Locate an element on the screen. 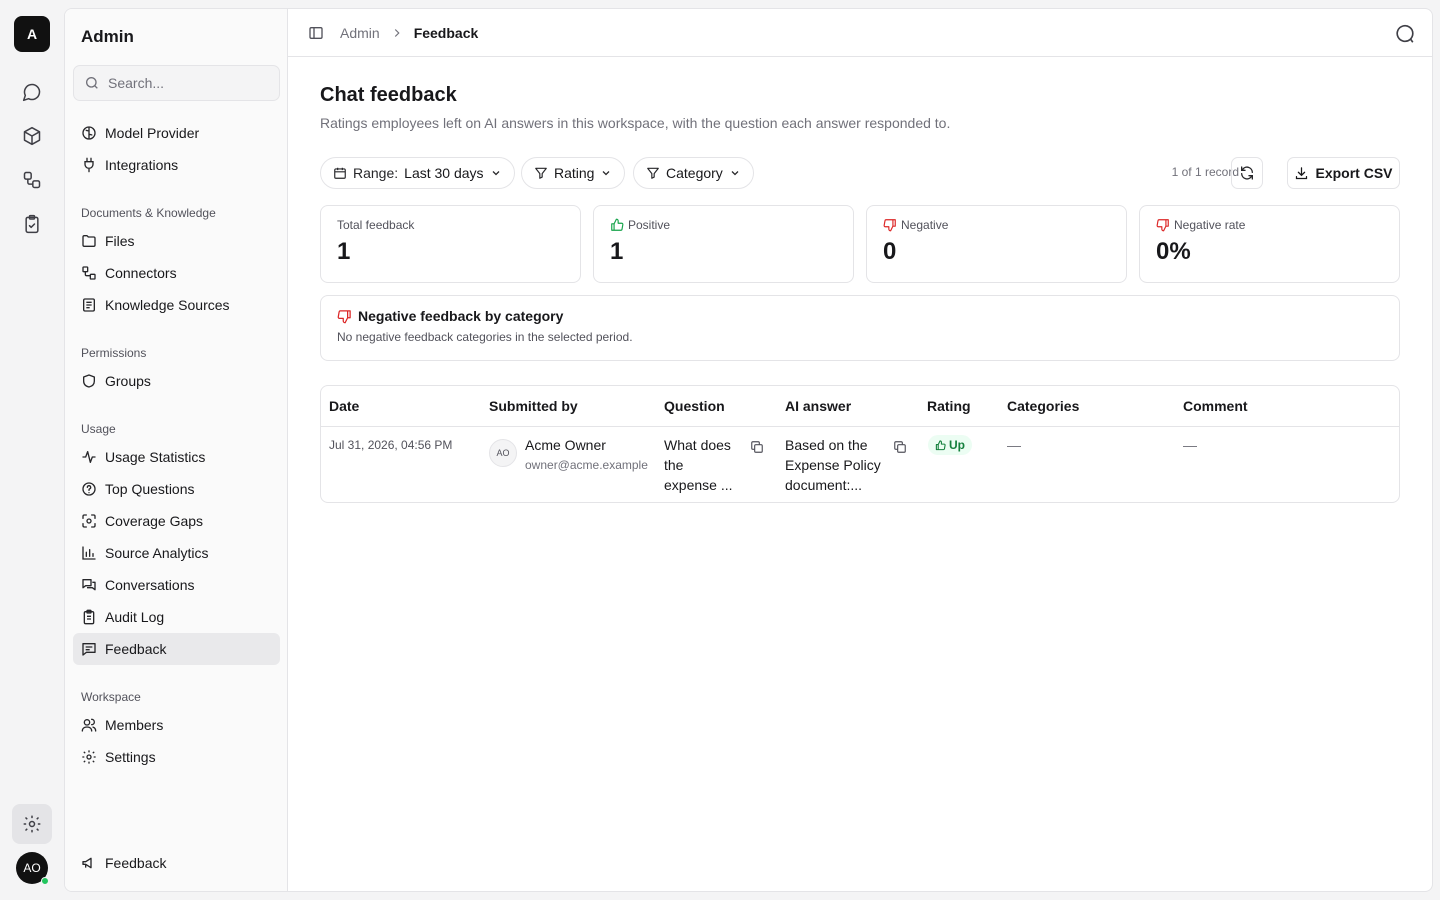 The height and width of the screenshot is (900, 1440). answer-line: Expense Policy is located at coordinates (833, 465).